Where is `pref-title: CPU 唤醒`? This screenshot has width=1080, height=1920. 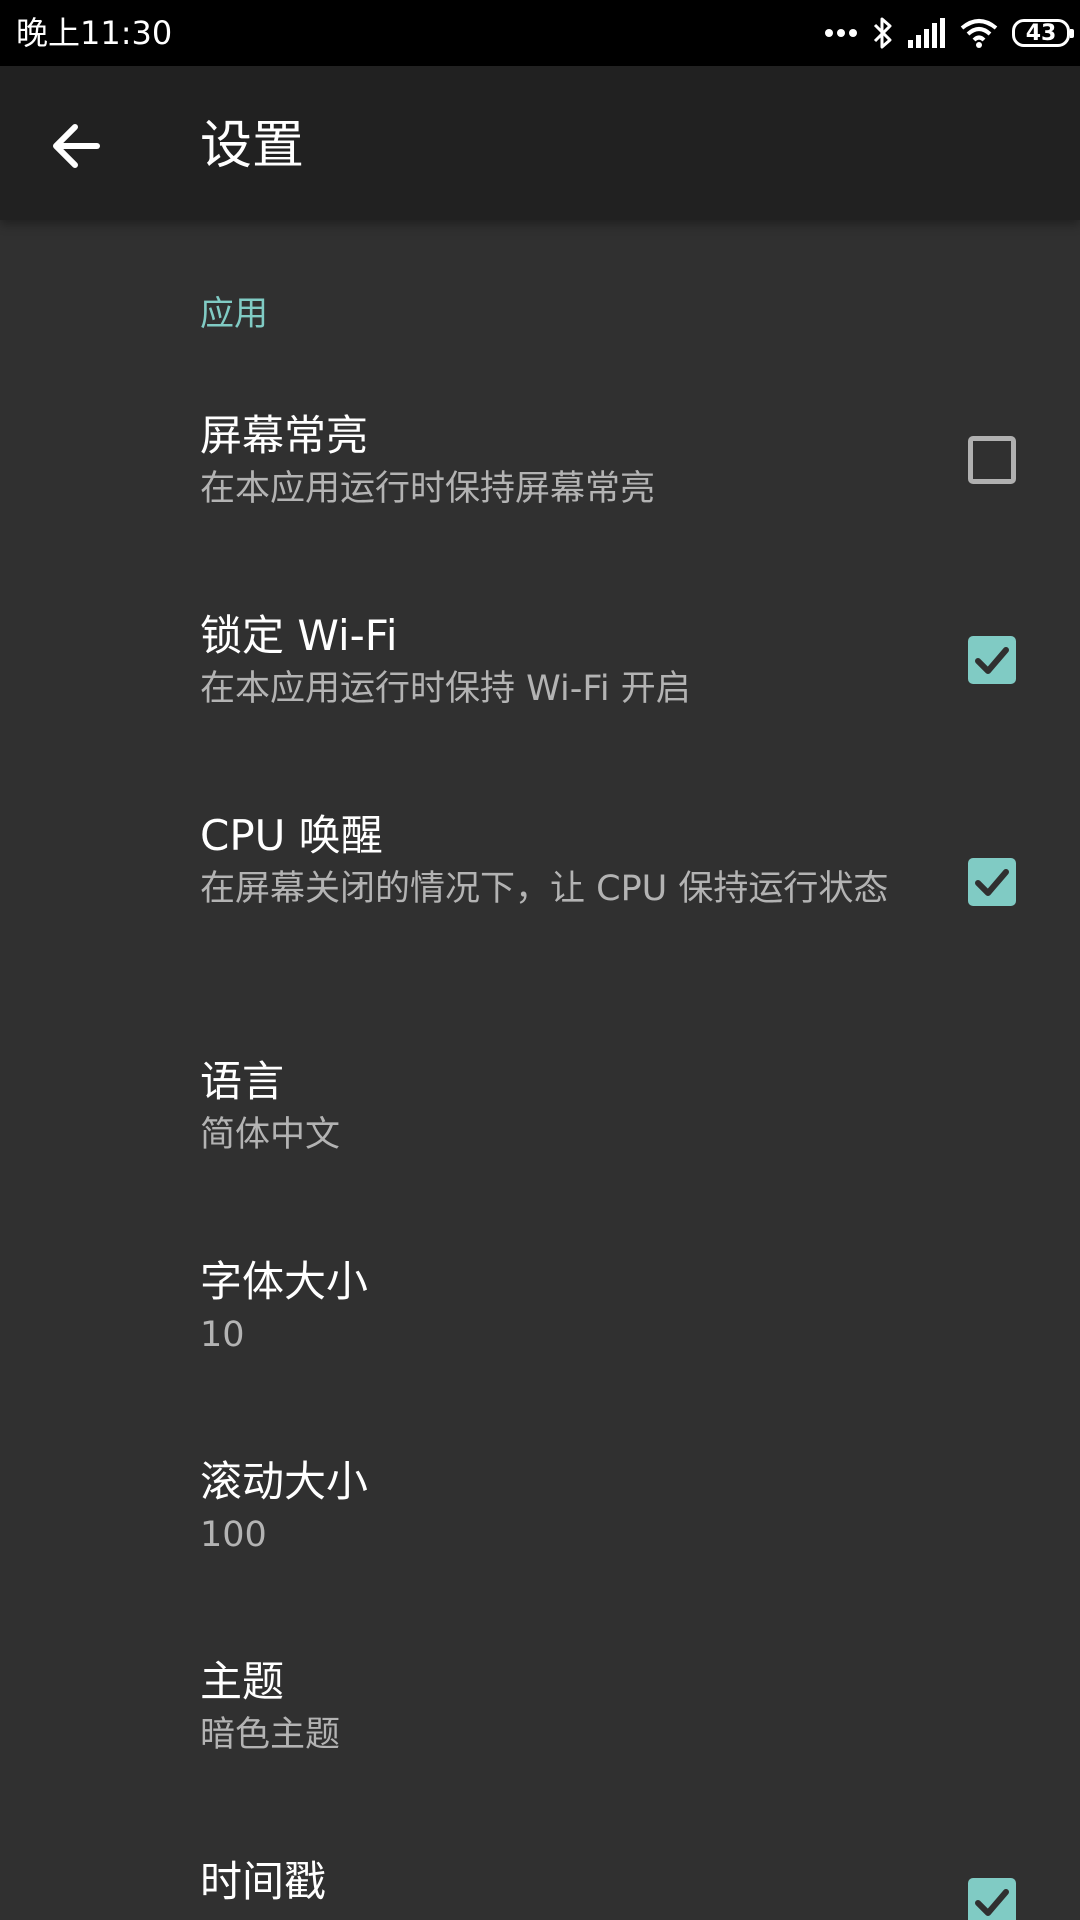
pref-title: CPU 唤醒 is located at coordinates (291, 835).